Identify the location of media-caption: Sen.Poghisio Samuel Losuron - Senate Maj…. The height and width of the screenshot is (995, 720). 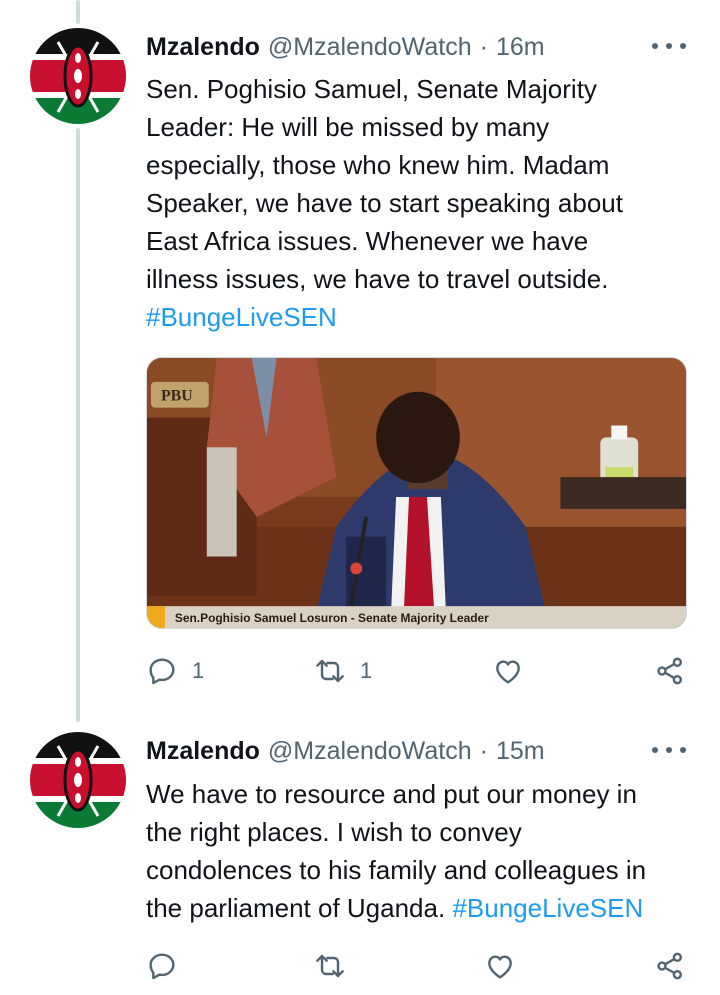
(332, 618).